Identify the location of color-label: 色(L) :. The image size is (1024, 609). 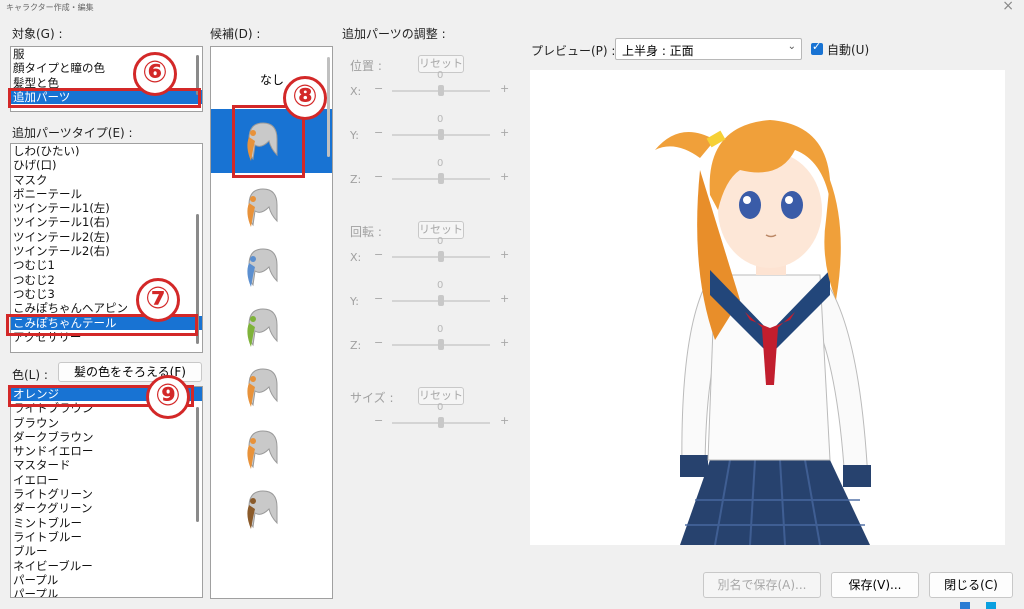
(30, 375).